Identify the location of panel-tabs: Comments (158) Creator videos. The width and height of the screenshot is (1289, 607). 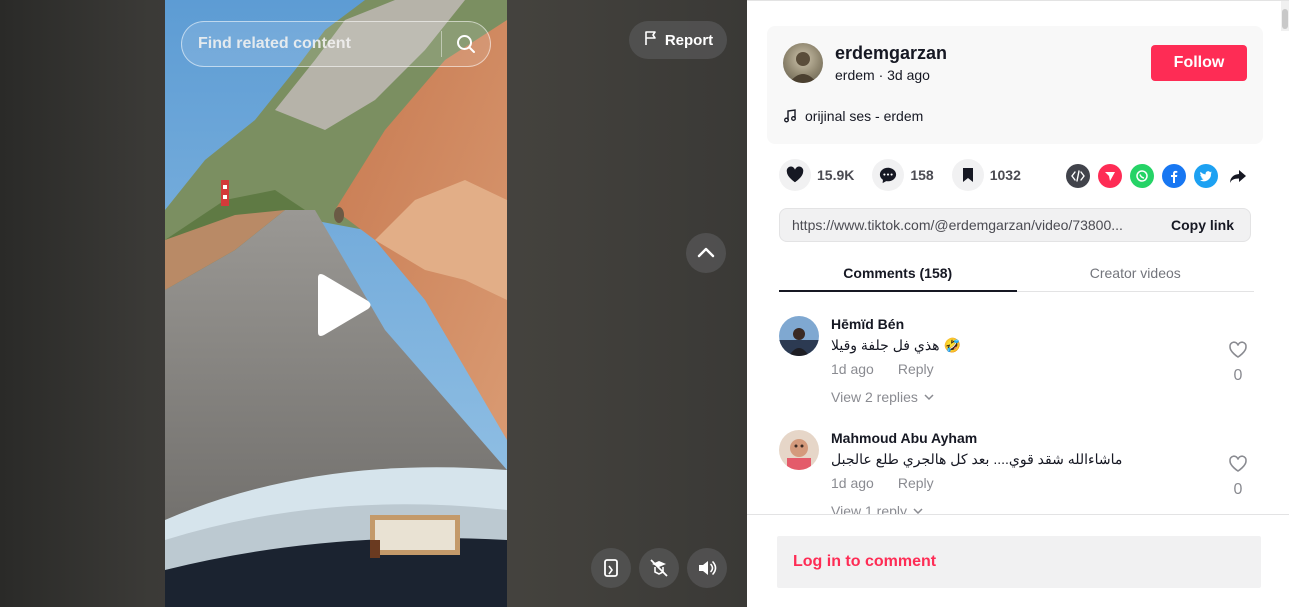
(1016, 273).